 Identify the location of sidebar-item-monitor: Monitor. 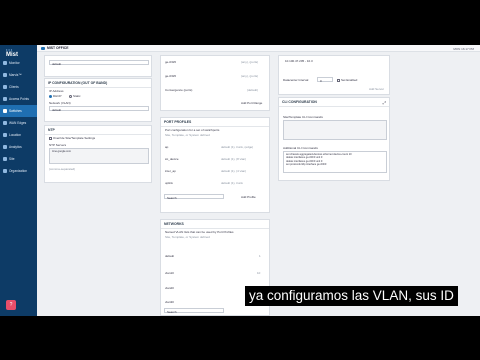
(18, 63).